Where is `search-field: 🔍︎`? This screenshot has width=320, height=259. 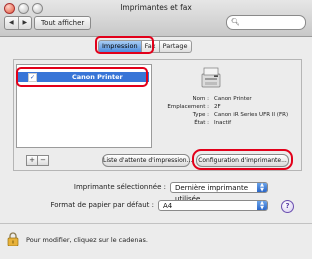 search-field: 🔍︎ is located at coordinates (266, 22).